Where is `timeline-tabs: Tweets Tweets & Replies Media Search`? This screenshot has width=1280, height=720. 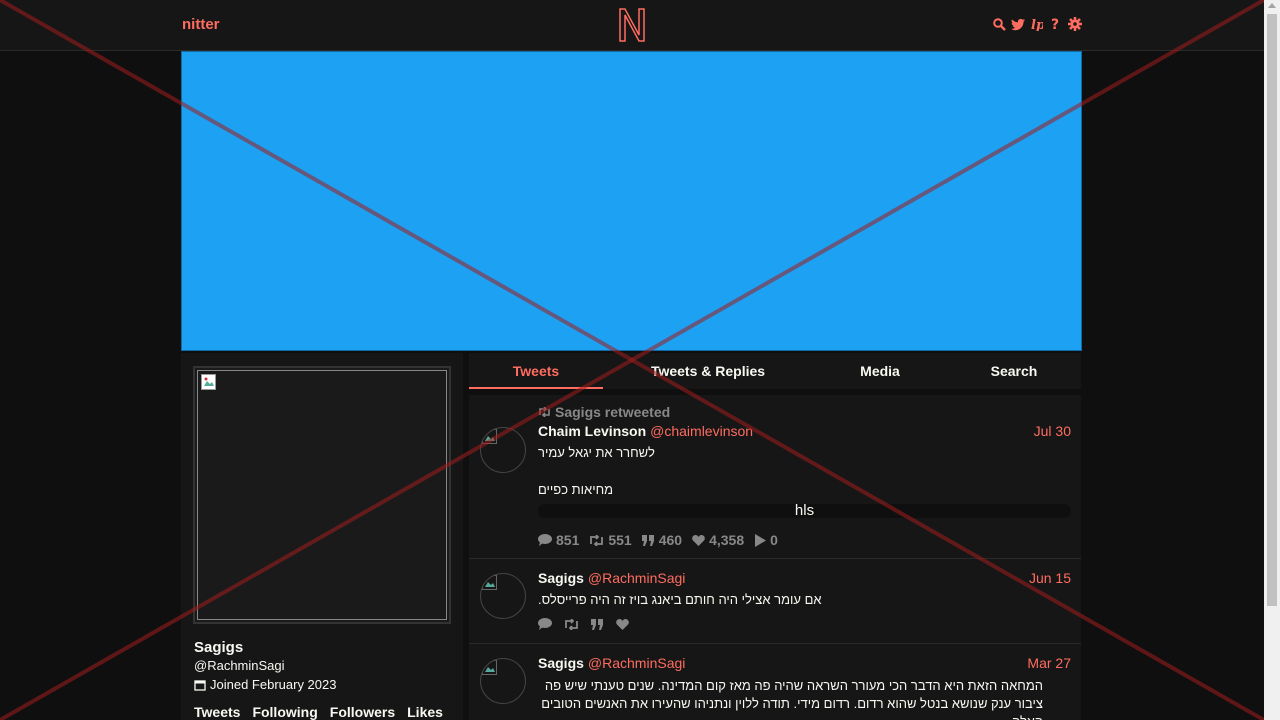 timeline-tabs: Tweets Tweets & Replies Media Search is located at coordinates (775, 371).